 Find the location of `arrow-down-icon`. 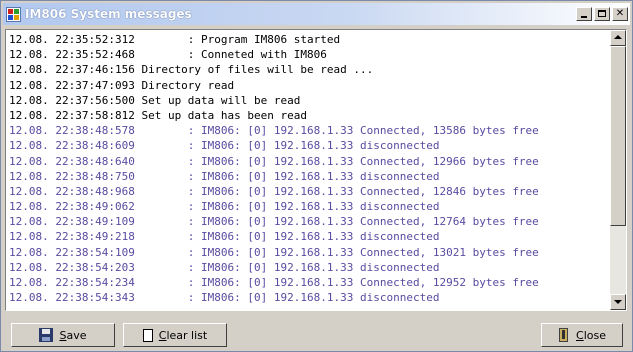

arrow-down-icon is located at coordinates (618, 302).